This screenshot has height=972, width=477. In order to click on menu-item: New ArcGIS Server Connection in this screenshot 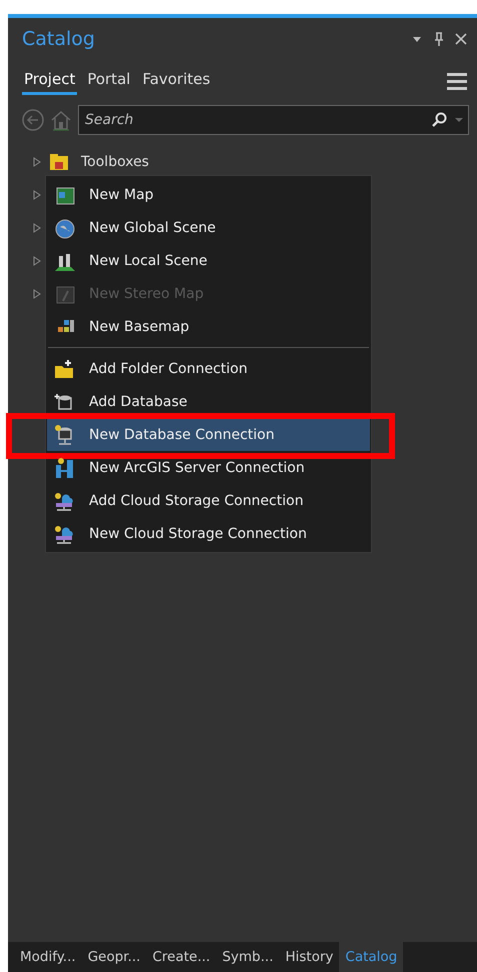, I will do `click(208, 467)`.